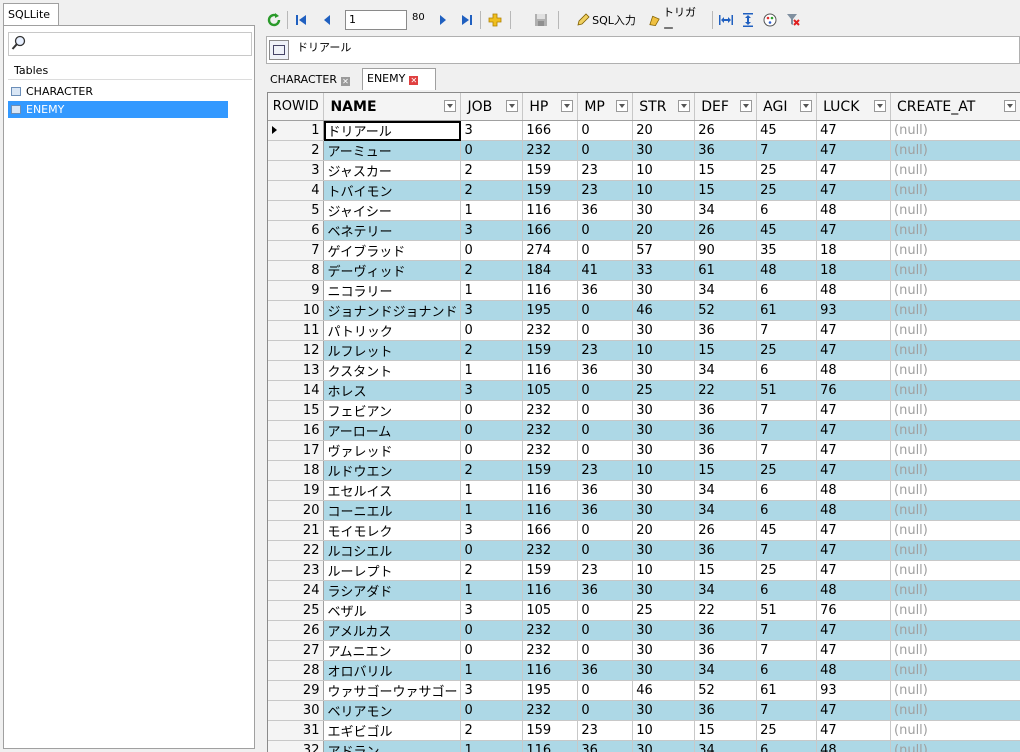  What do you see at coordinates (644, 731) in the screenshot?
I see `table-row: 31エギビゴル21592310152547(null)` at bounding box center [644, 731].